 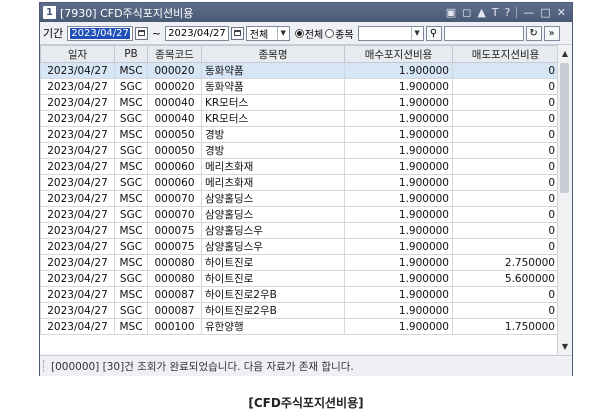 What do you see at coordinates (267, 33) in the screenshot?
I see `market-select: 전체 ▼` at bounding box center [267, 33].